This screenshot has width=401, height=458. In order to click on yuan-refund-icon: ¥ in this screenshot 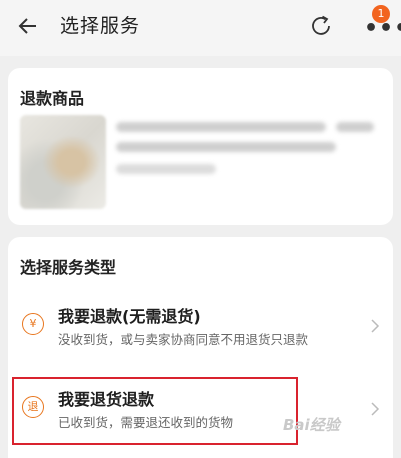, I will do `click(33, 324)`.